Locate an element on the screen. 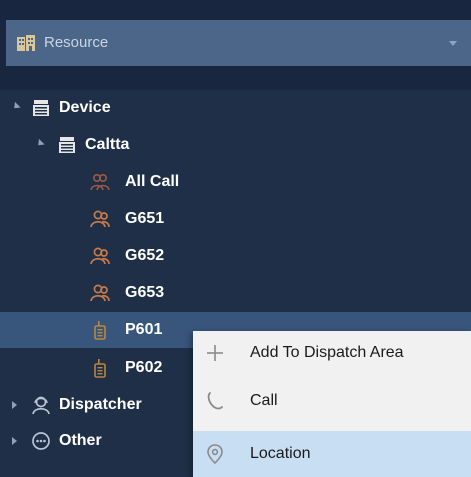 This screenshot has height=477, width=471. menu-item-label: Call is located at coordinates (264, 400).